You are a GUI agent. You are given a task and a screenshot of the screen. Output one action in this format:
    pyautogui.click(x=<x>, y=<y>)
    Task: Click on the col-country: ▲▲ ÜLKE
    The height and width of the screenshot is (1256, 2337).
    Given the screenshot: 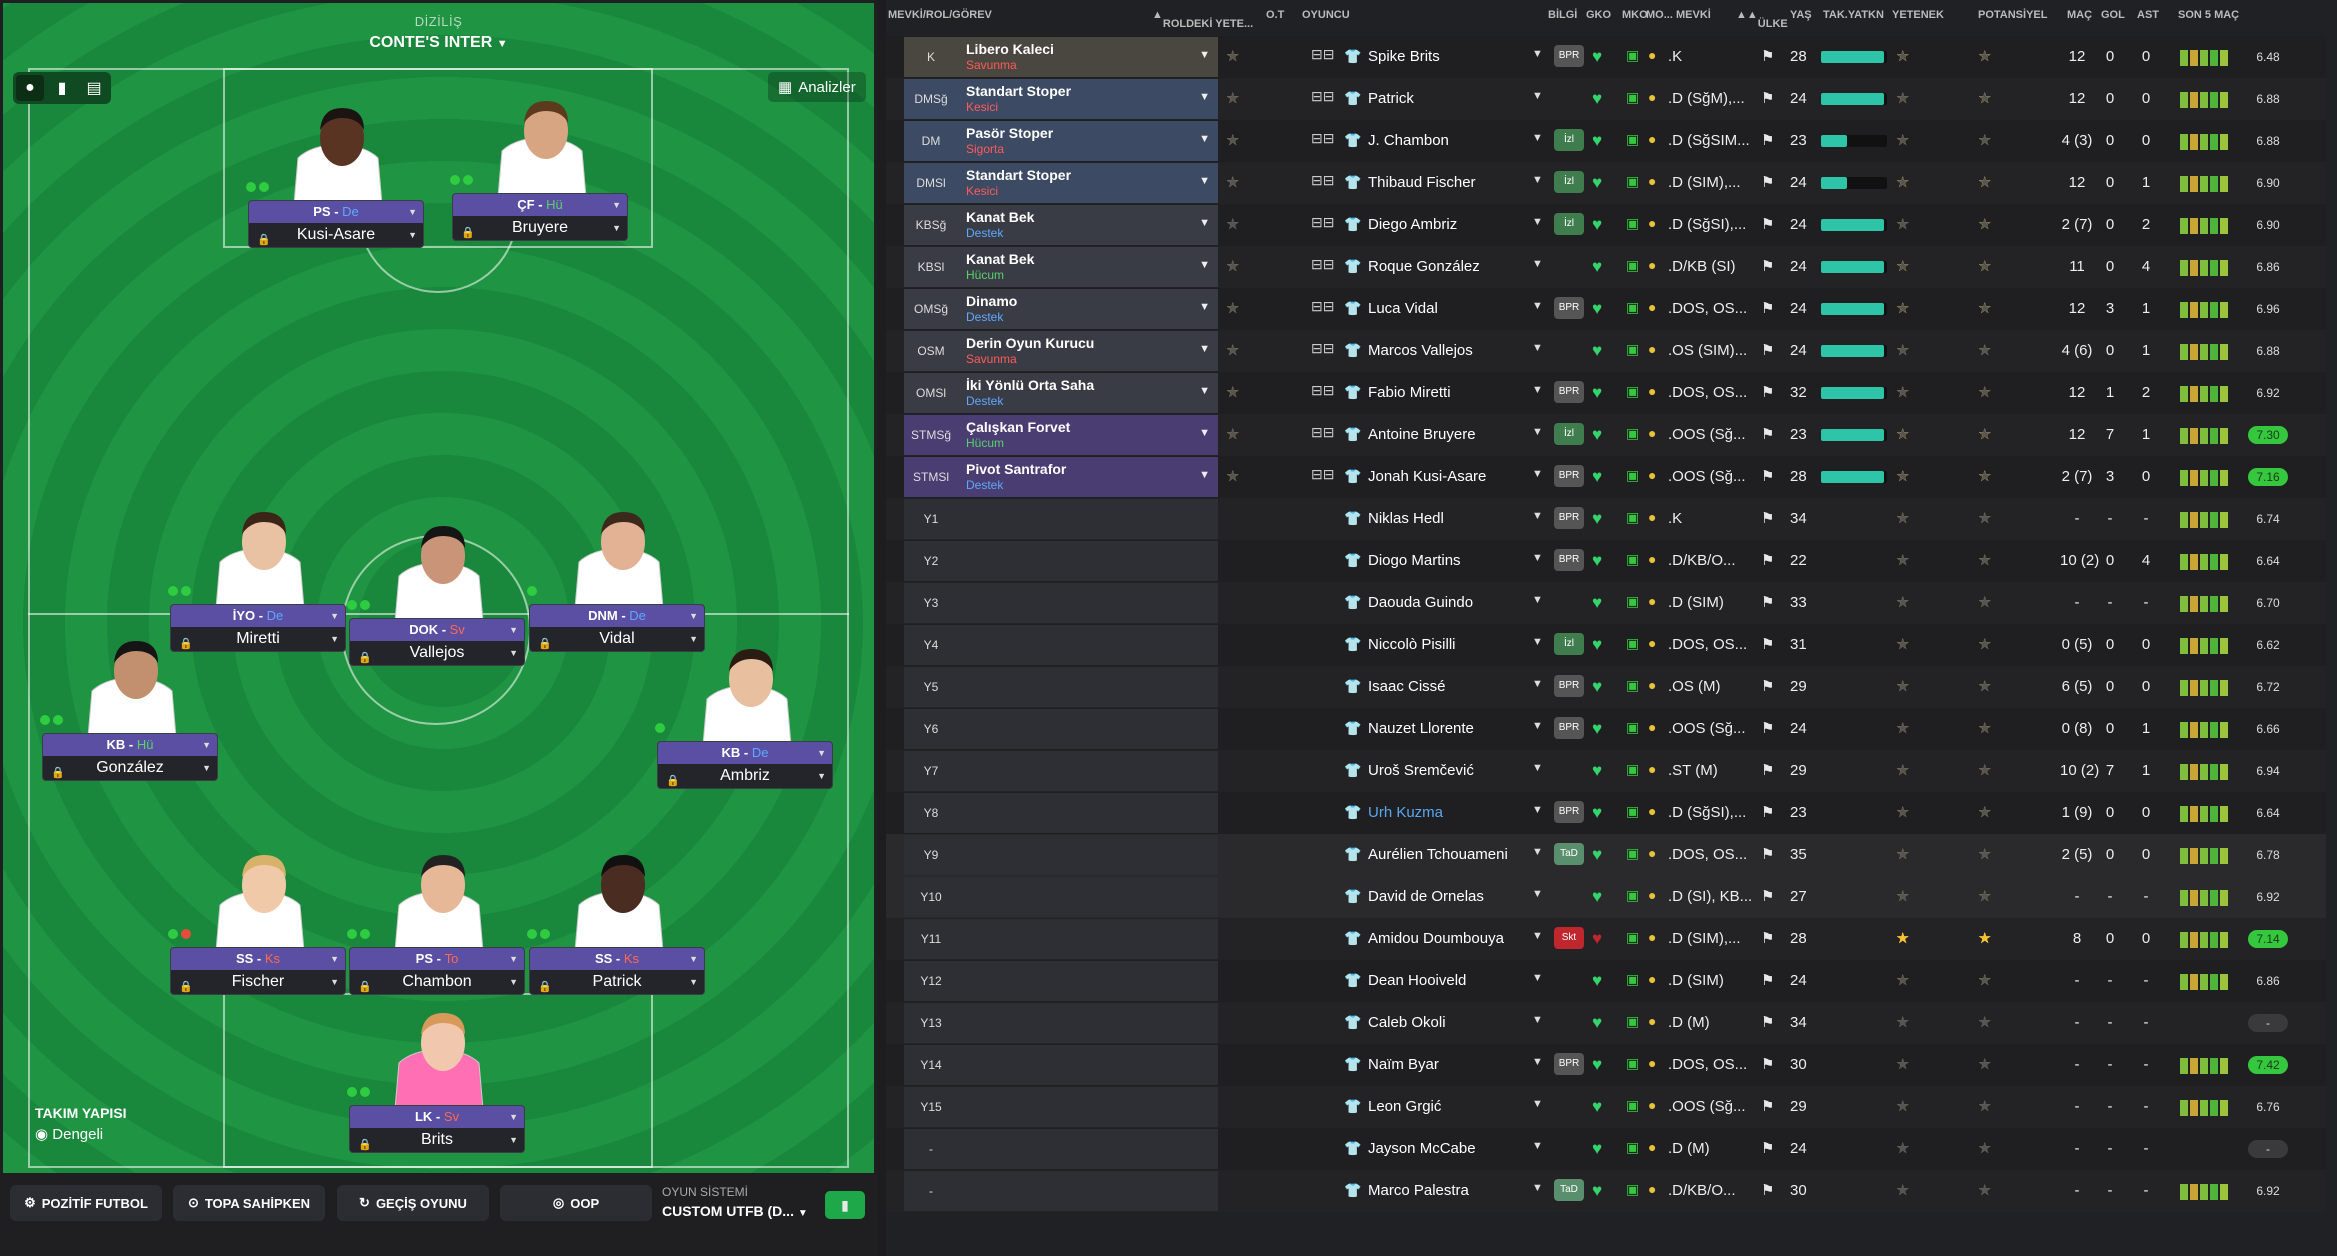 What is the action you would take?
    pyautogui.click(x=1762, y=19)
    